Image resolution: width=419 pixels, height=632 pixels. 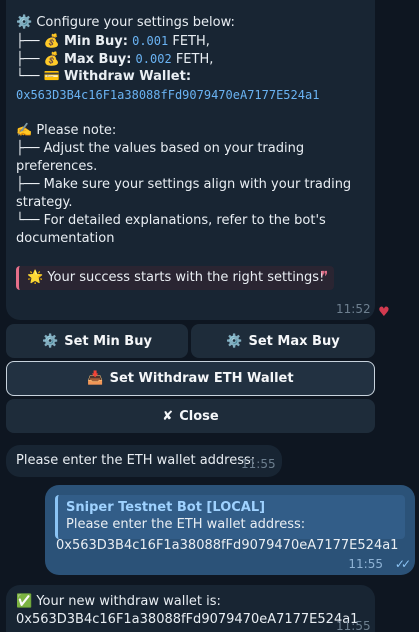 I want to click on quote-icon: ❞, so click(x=324, y=277).